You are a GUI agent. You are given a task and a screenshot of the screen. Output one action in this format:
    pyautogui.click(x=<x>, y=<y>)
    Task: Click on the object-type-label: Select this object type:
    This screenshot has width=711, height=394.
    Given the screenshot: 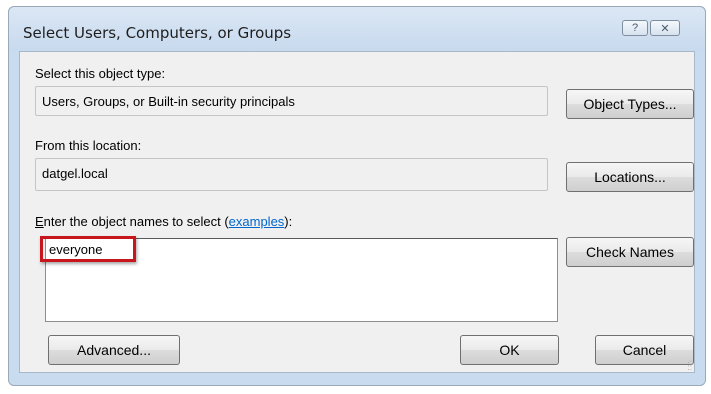 What is the action you would take?
    pyautogui.click(x=100, y=73)
    